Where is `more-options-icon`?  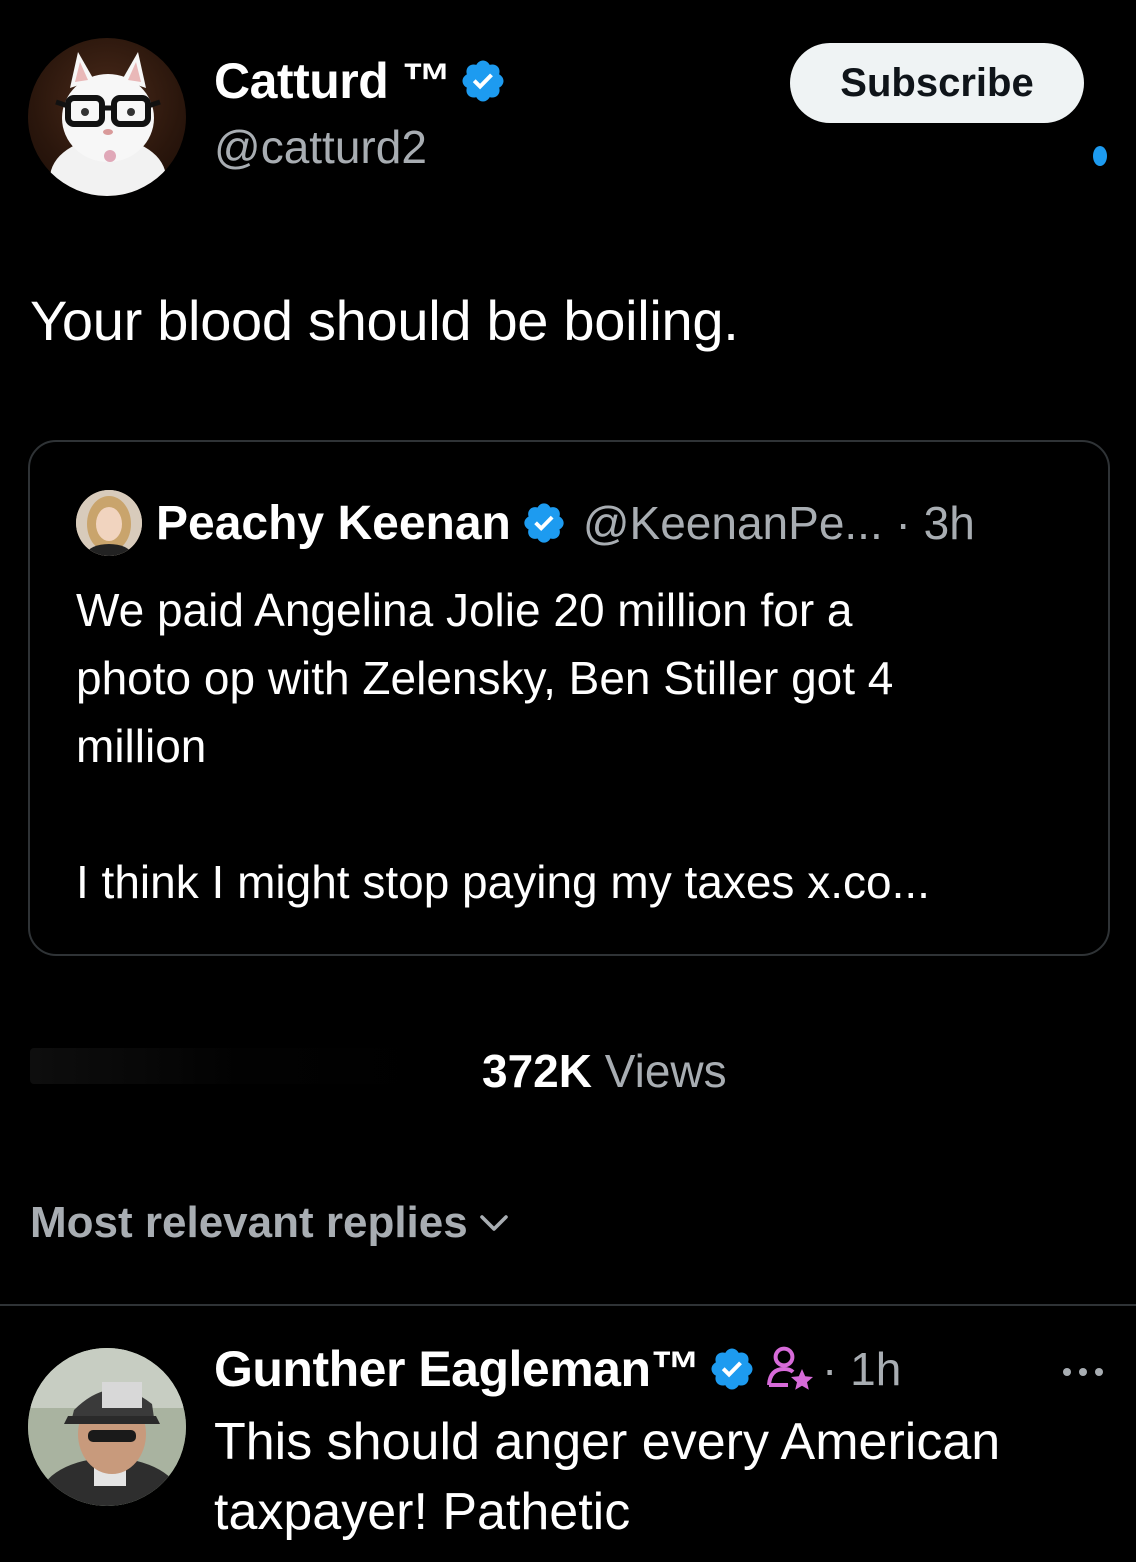
more-options-icon is located at coordinates (1083, 1372).